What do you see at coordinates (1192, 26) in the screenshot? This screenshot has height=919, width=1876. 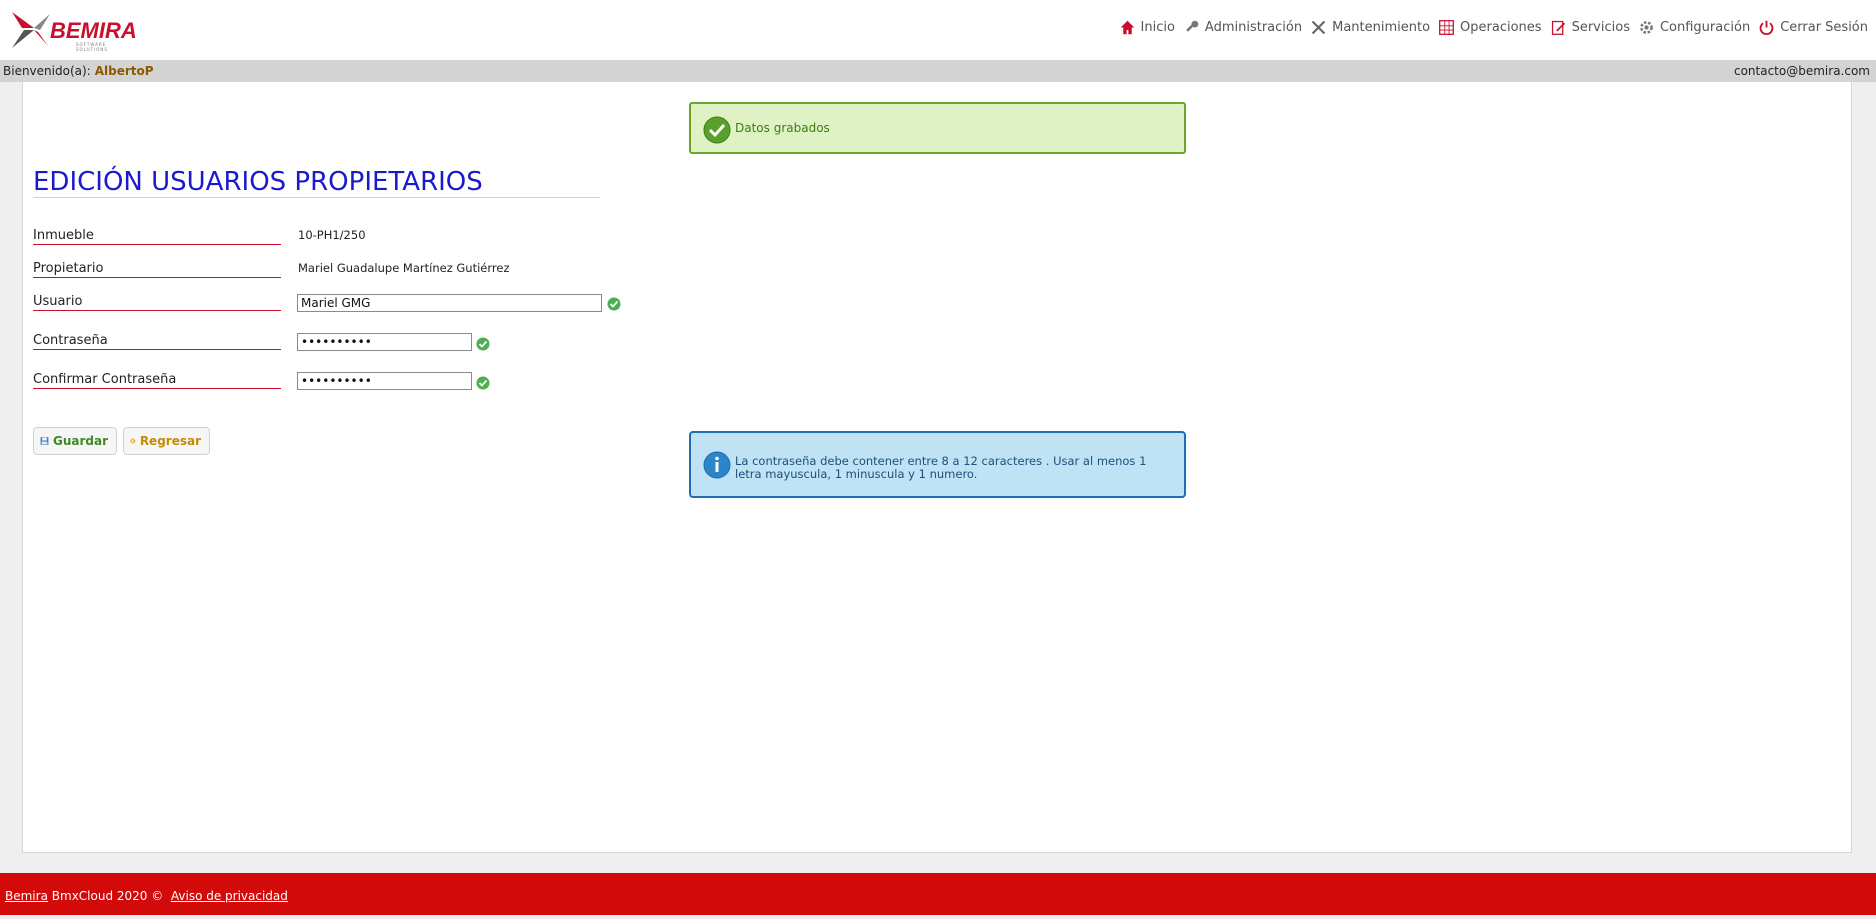 I see `key-icon` at bounding box center [1192, 26].